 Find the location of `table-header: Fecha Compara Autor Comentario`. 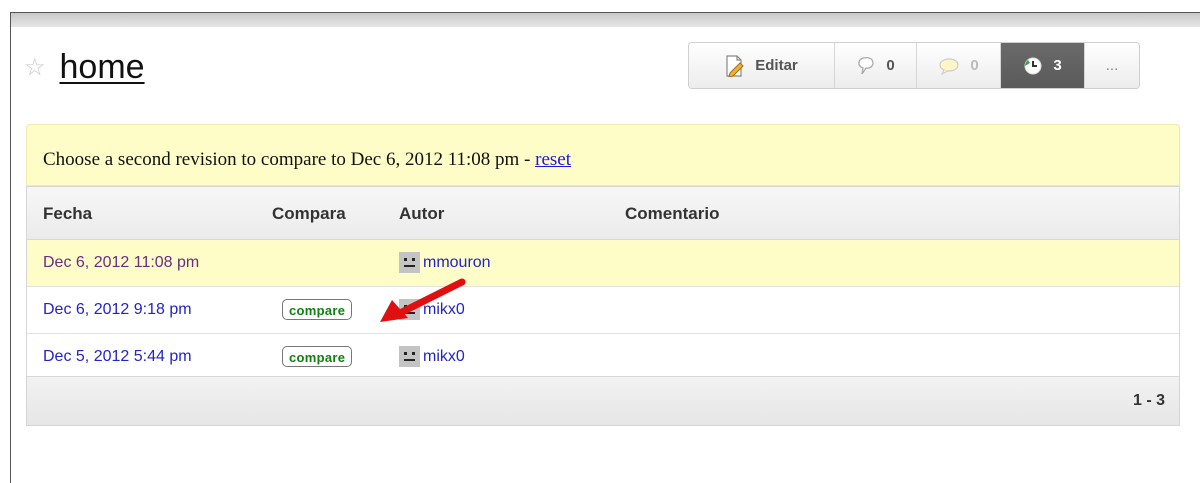

table-header: Fecha Compara Autor Comentario is located at coordinates (603, 213).